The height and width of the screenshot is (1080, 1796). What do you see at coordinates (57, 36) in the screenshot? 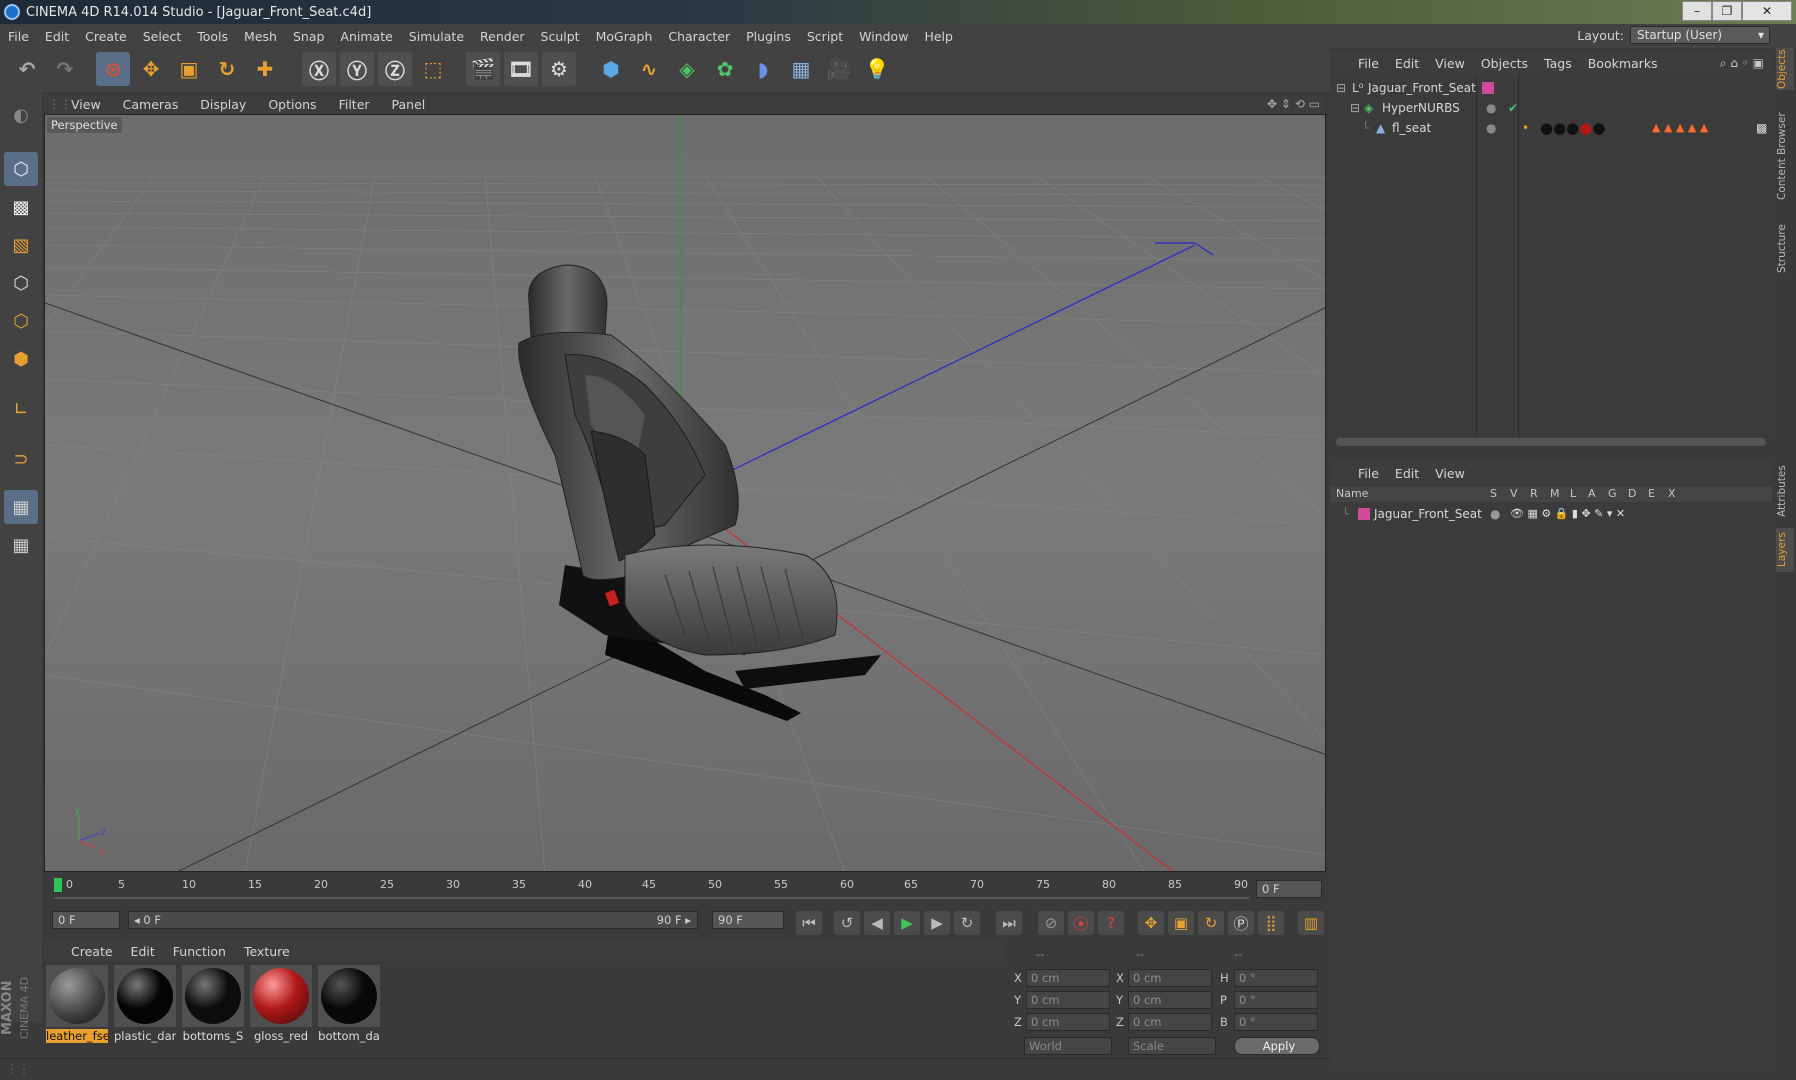
I see `menu-edit: Edit` at bounding box center [57, 36].